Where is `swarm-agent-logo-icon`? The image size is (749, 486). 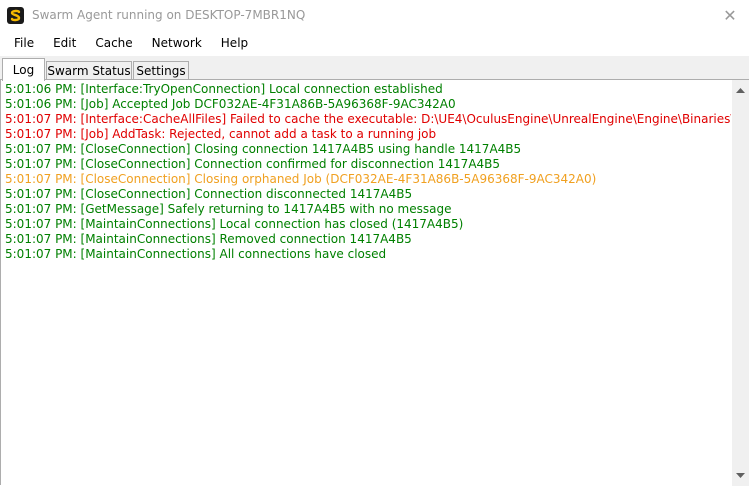 swarm-agent-logo-icon is located at coordinates (15, 15).